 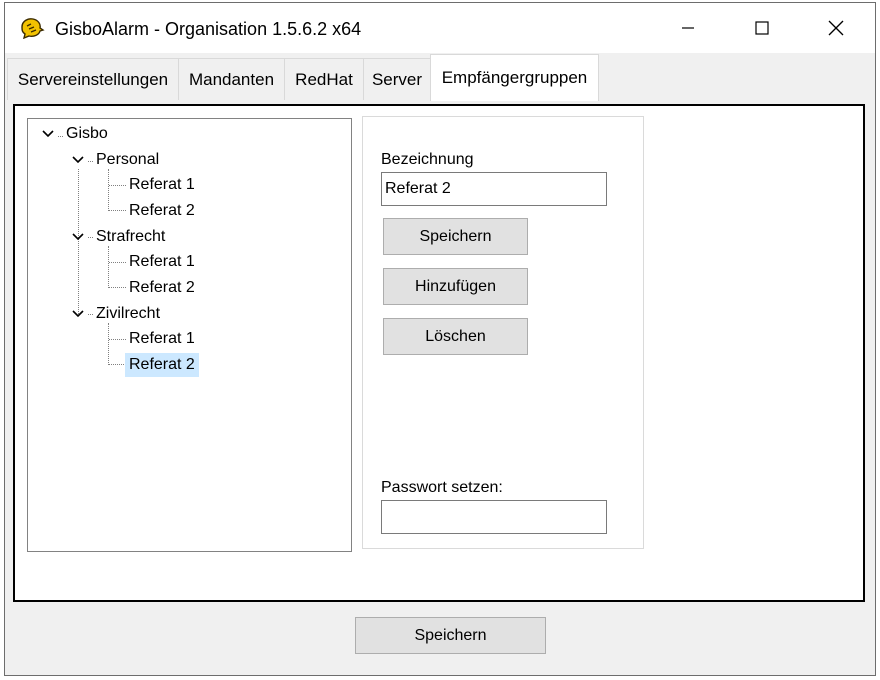 I want to click on maximize-icon, so click(x=762, y=28).